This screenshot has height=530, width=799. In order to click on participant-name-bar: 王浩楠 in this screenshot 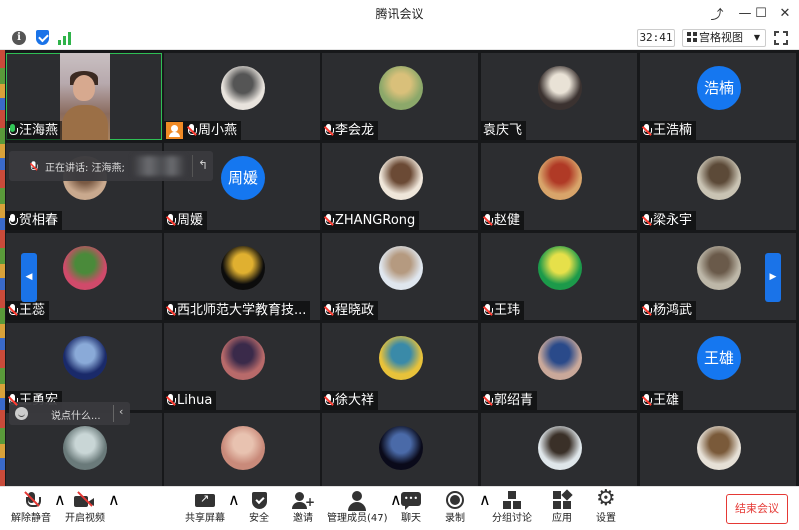, I will do `click(668, 130)`.